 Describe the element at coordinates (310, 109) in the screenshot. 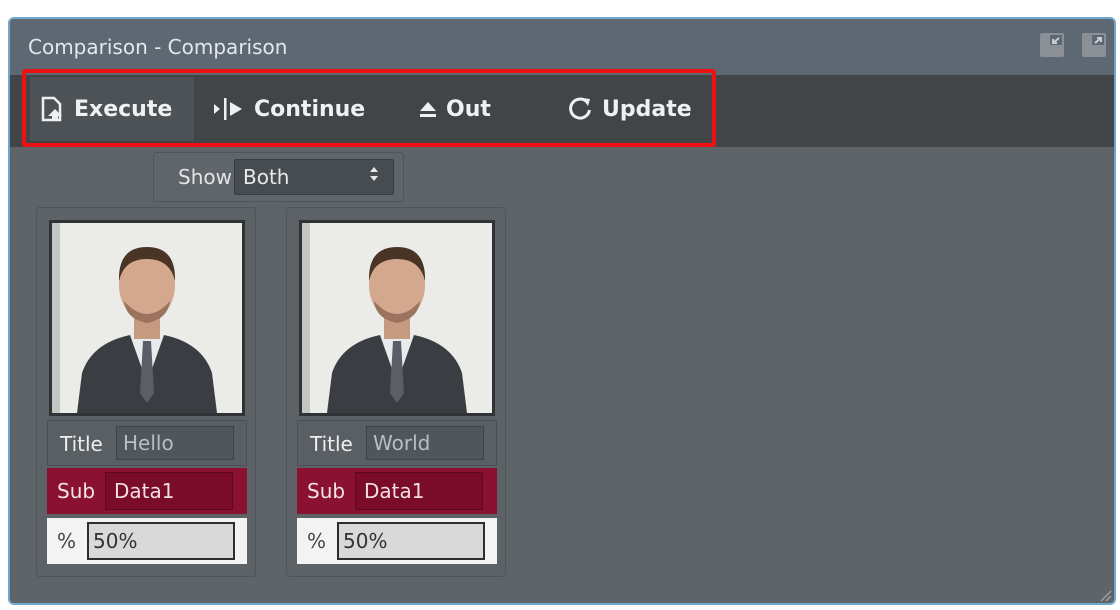

I see `continue-label: Continue` at that location.